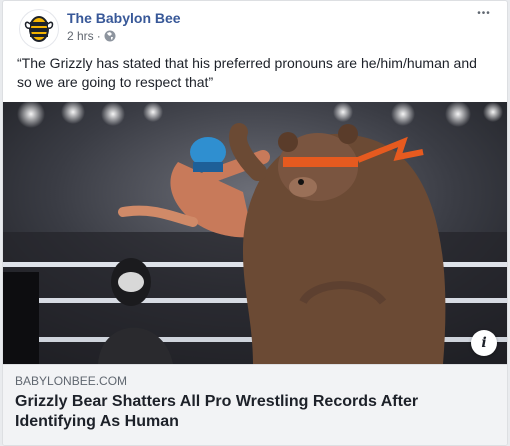 The width and height of the screenshot is (510, 446). I want to click on page-avatar, so click(39, 29).